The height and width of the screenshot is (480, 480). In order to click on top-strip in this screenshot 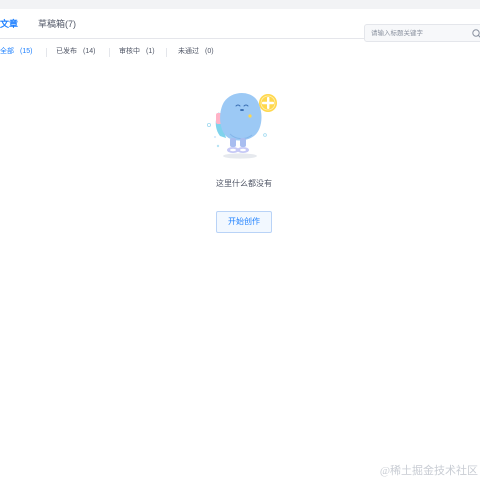, I will do `click(240, 4)`.